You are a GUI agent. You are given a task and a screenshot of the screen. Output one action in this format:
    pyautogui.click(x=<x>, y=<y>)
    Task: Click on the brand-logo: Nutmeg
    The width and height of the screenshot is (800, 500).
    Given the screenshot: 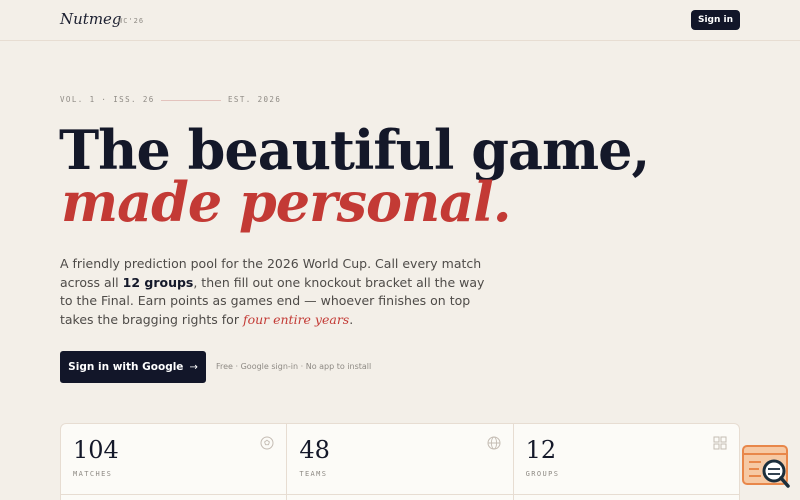 What is the action you would take?
    pyautogui.click(x=91, y=19)
    